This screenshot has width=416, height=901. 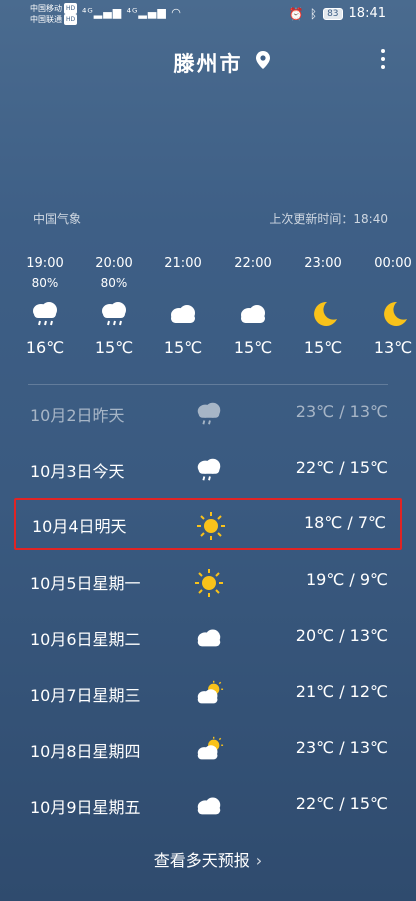 I want to click on header: 滕州市, so click(x=208, y=61).